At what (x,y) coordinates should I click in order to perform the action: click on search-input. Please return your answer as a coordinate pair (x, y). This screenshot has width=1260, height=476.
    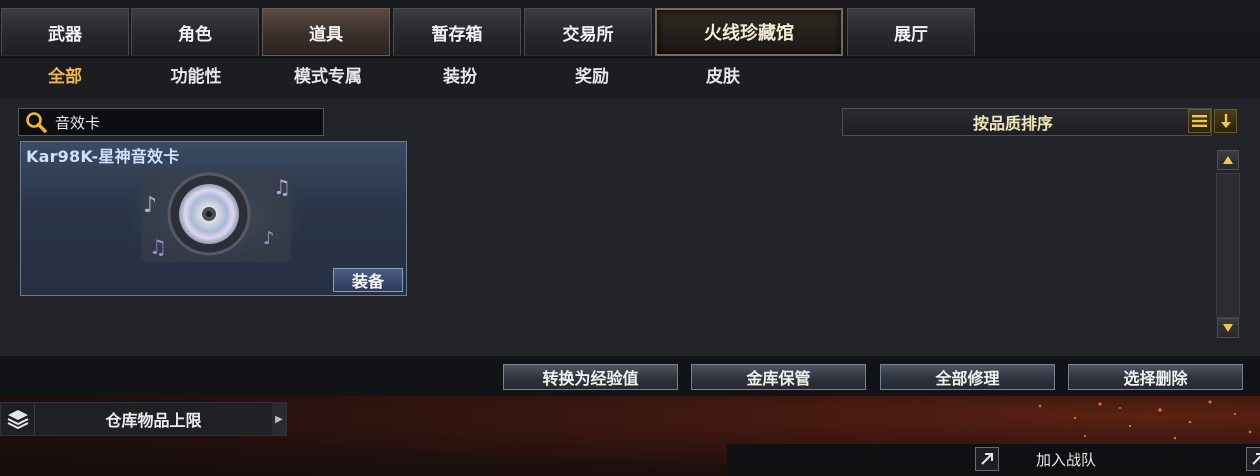
    Looking at the image, I should click on (185, 122).